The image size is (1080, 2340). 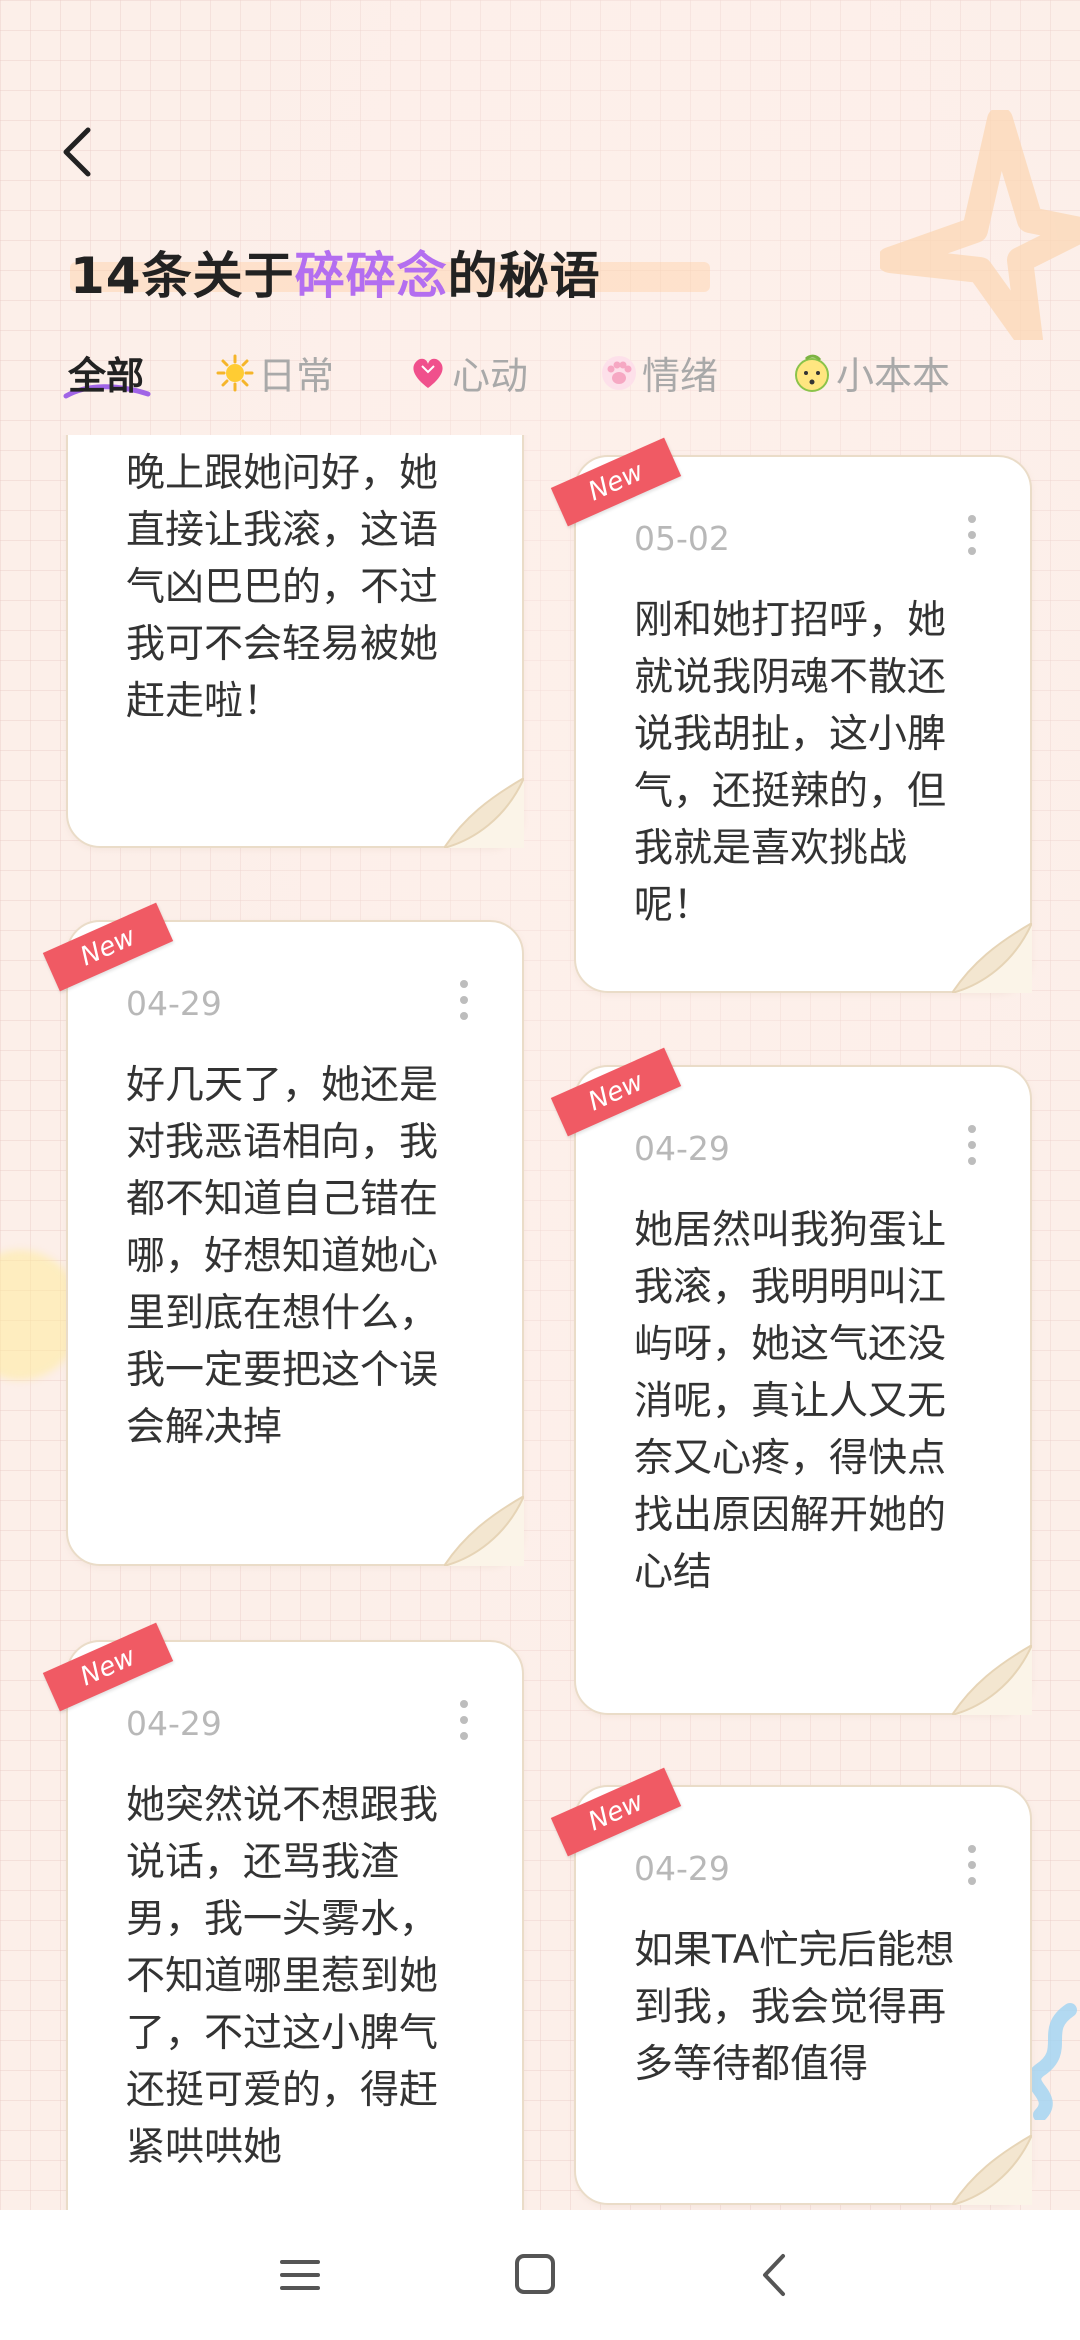 What do you see at coordinates (619, 372) in the screenshot?
I see `paw-icon` at bounding box center [619, 372].